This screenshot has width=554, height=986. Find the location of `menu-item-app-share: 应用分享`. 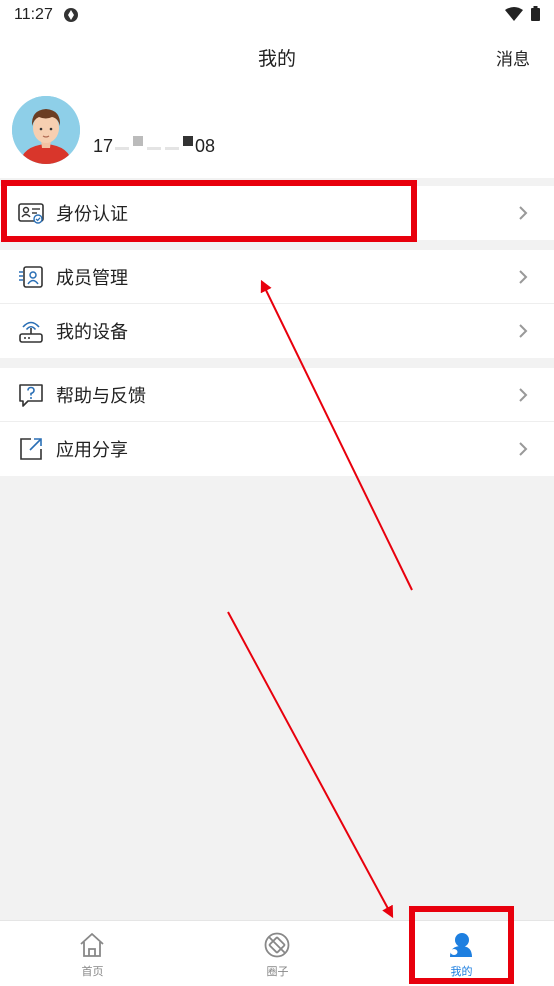

menu-item-app-share: 应用分享 is located at coordinates (277, 449).